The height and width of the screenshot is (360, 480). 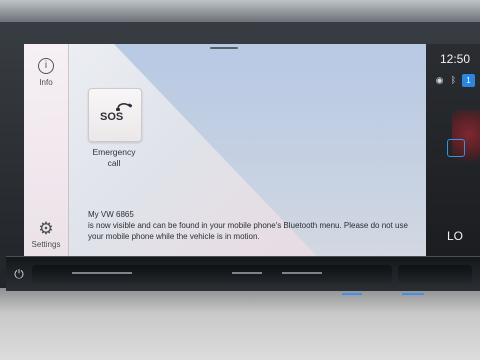 I want to click on nav-item-info: i Info, so click(x=46, y=72).